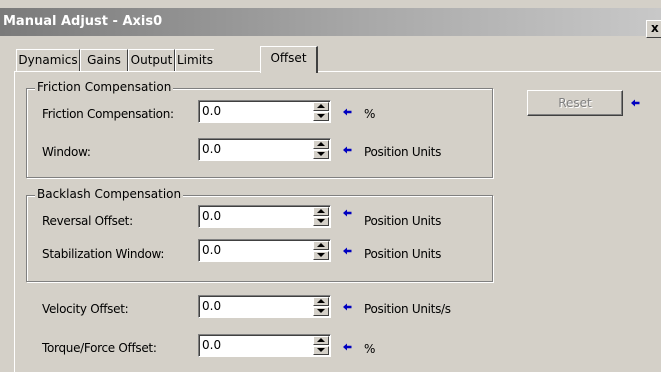  I want to click on reversal-offset-spinbox, so click(264, 216).